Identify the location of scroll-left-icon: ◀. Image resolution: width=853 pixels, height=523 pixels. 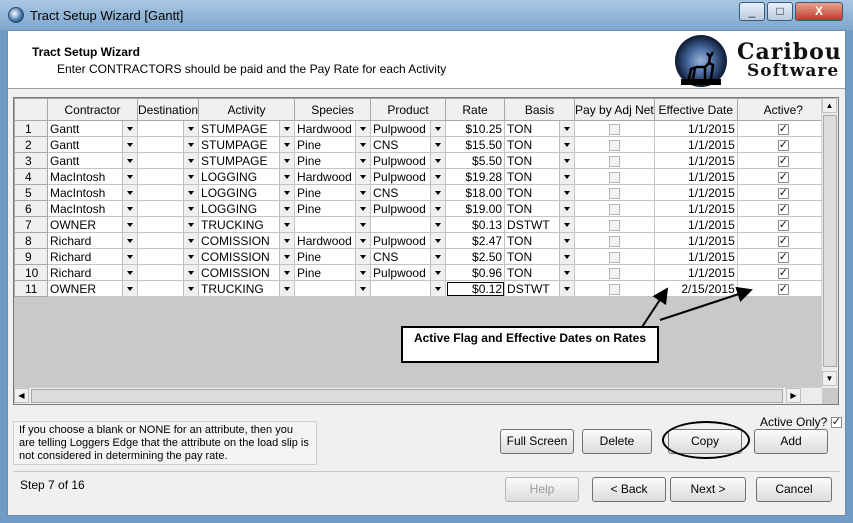
(21, 395).